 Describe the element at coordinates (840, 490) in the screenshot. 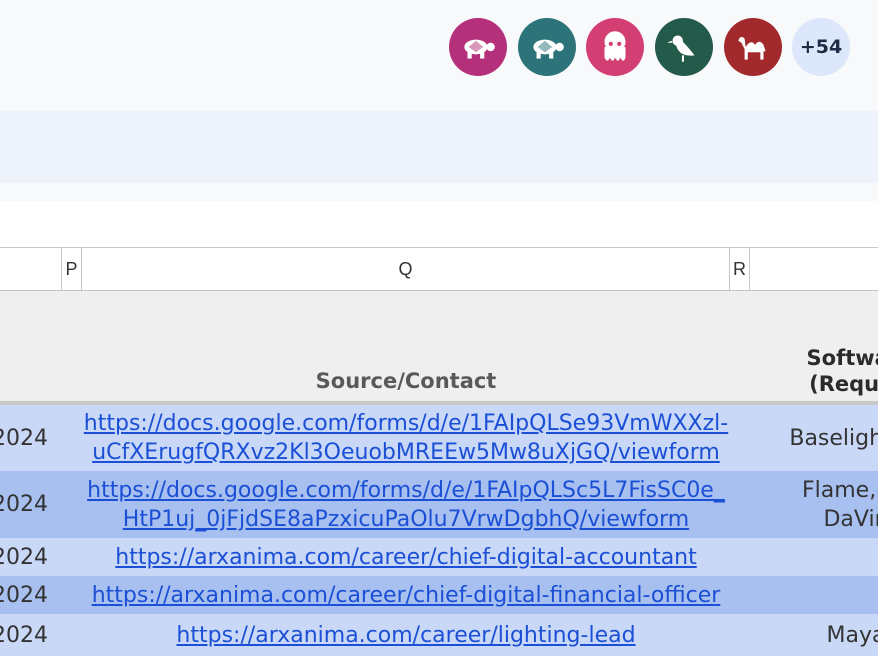

I see `software-line1: Flame, Av` at that location.